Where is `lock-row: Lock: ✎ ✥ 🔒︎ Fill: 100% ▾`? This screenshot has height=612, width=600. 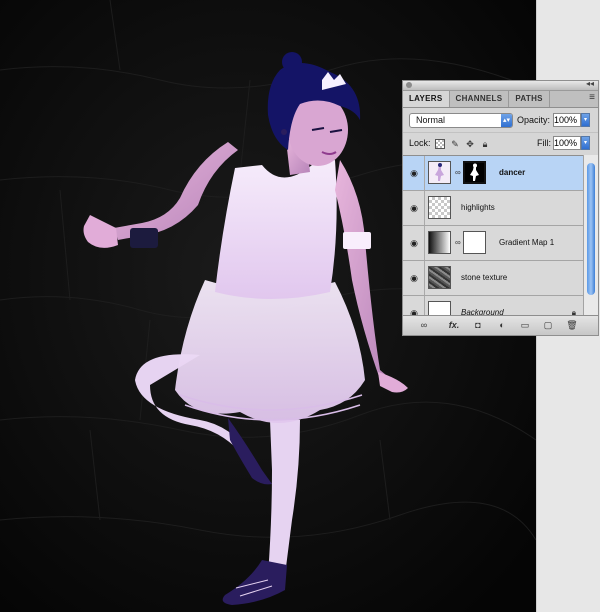 lock-row: Lock: ✎ ✥ 🔒︎ Fill: 100% ▾ is located at coordinates (500, 143).